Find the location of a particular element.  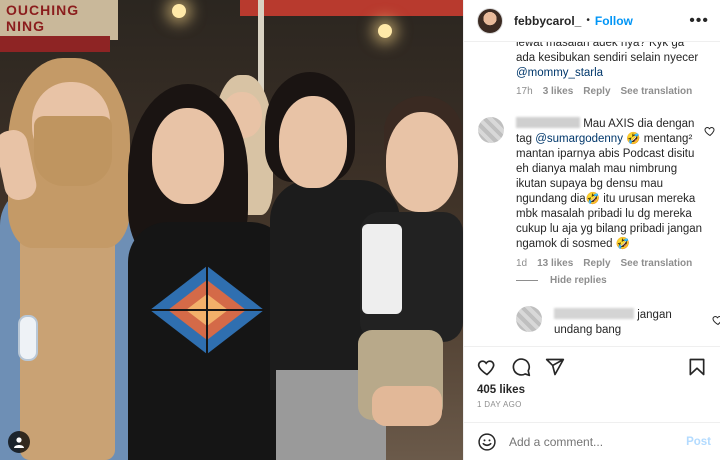

post-timestamp: 1 DAY AGO is located at coordinates (499, 404).